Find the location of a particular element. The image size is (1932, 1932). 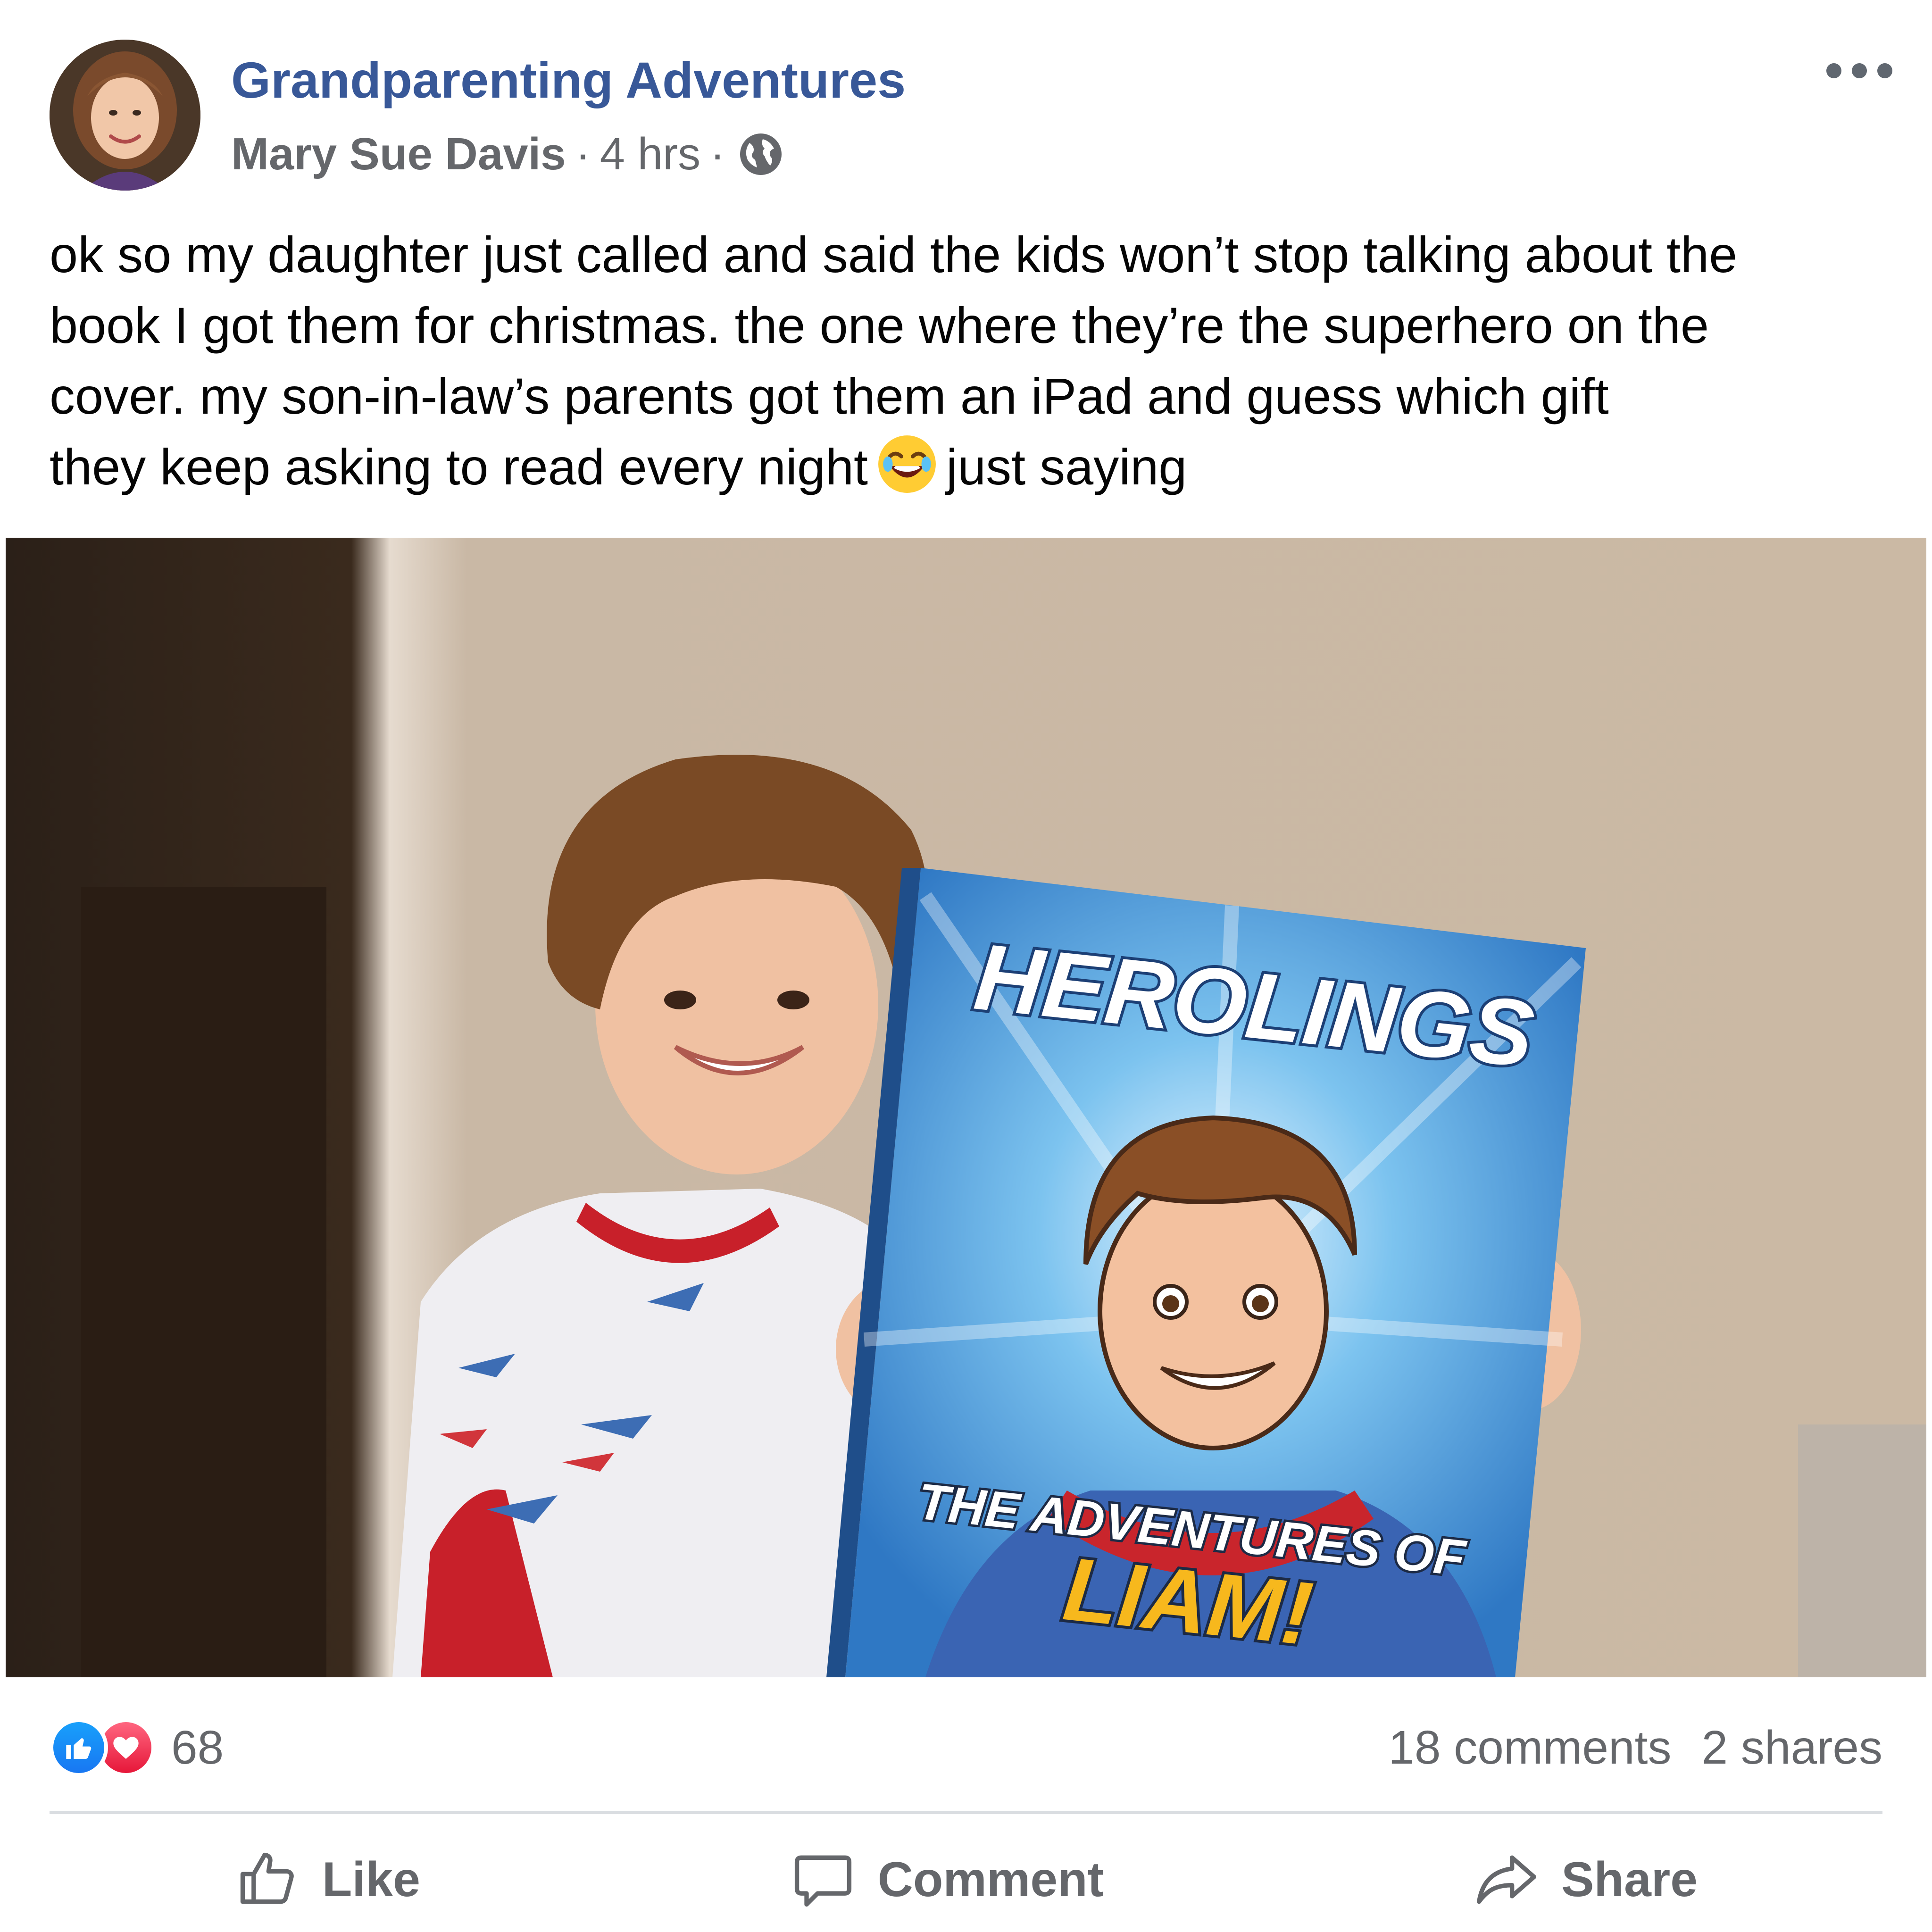

comment-button: Comment is located at coordinates (947, 1880).